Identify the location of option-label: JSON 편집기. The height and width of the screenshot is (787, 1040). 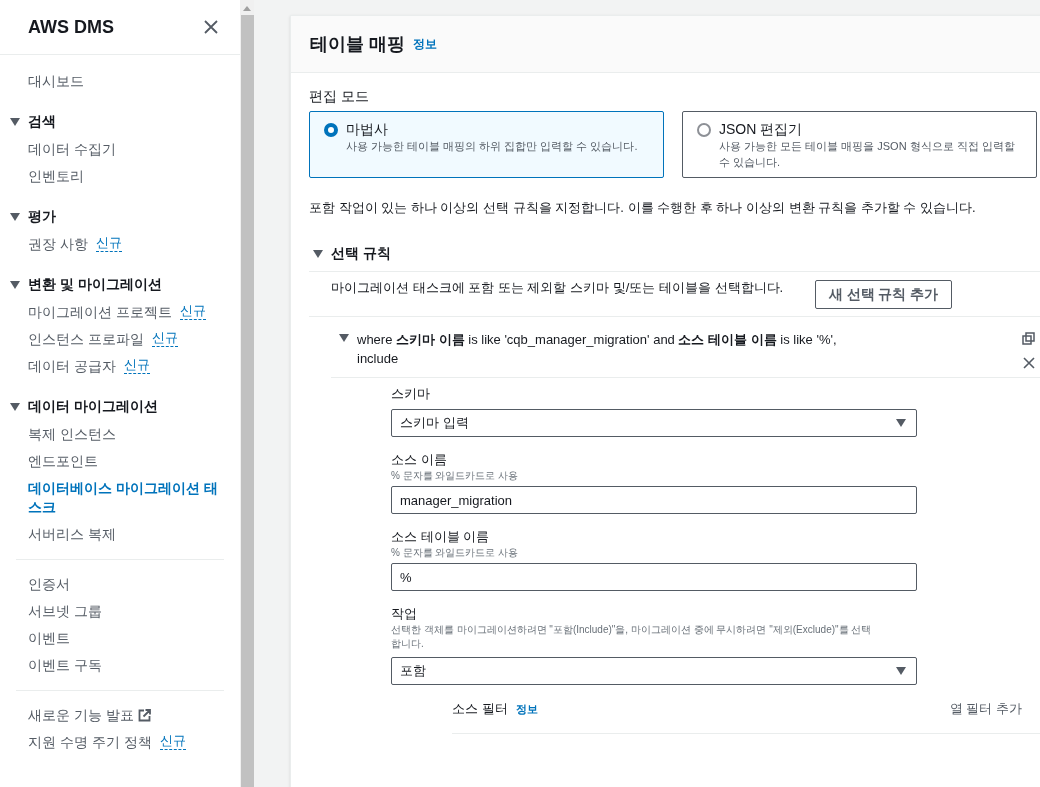
(761, 129).